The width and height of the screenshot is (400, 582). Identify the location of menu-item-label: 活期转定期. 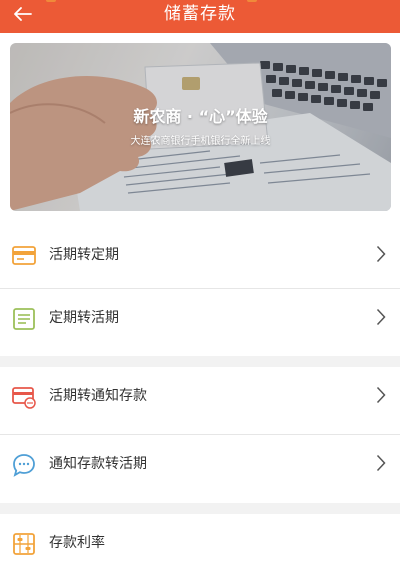
(84, 255).